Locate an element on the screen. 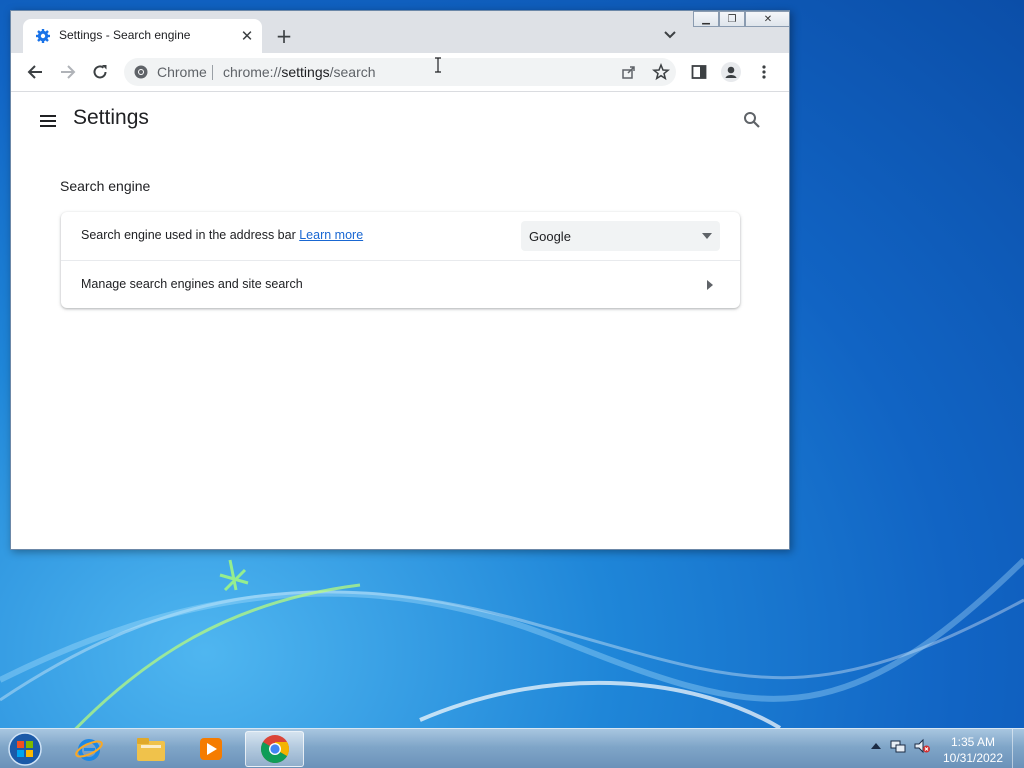 The height and width of the screenshot is (768, 1024). menu-button is located at coordinates (764, 72).